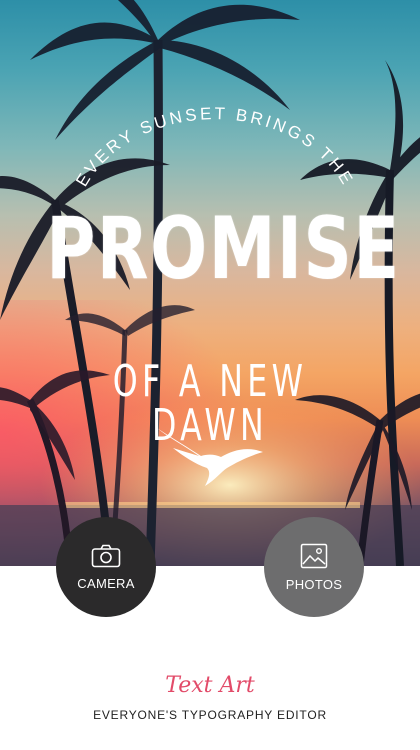 This screenshot has width=420, height=750. Describe the element at coordinates (210, 457) in the screenshot. I see `bird-icon` at that location.